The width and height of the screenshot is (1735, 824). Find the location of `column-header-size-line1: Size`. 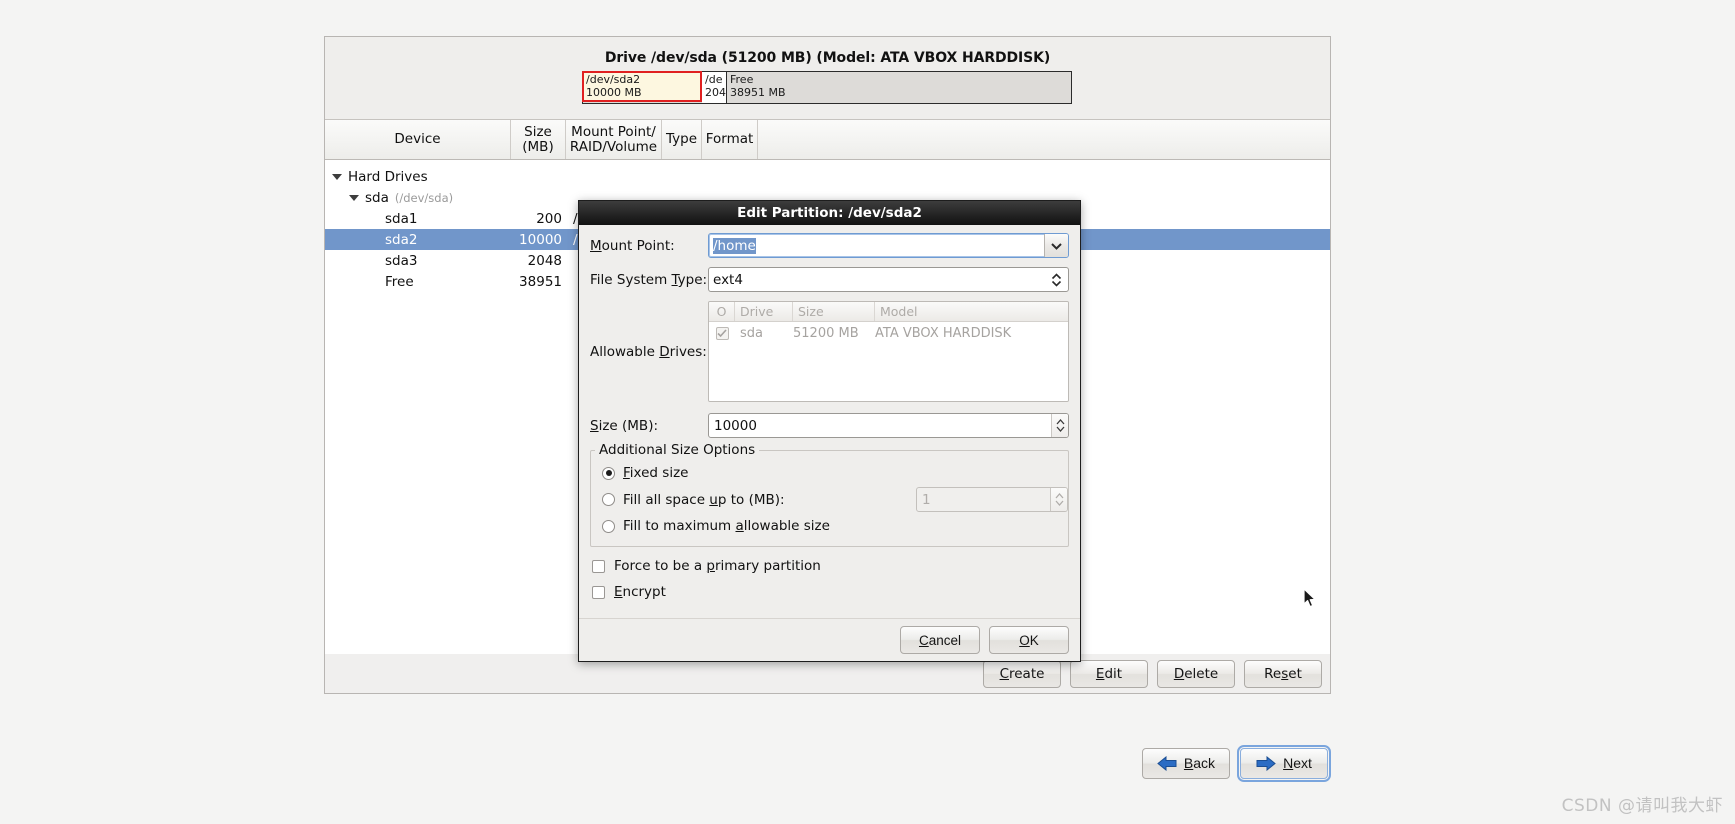

column-header-size-line1: Size is located at coordinates (538, 132).